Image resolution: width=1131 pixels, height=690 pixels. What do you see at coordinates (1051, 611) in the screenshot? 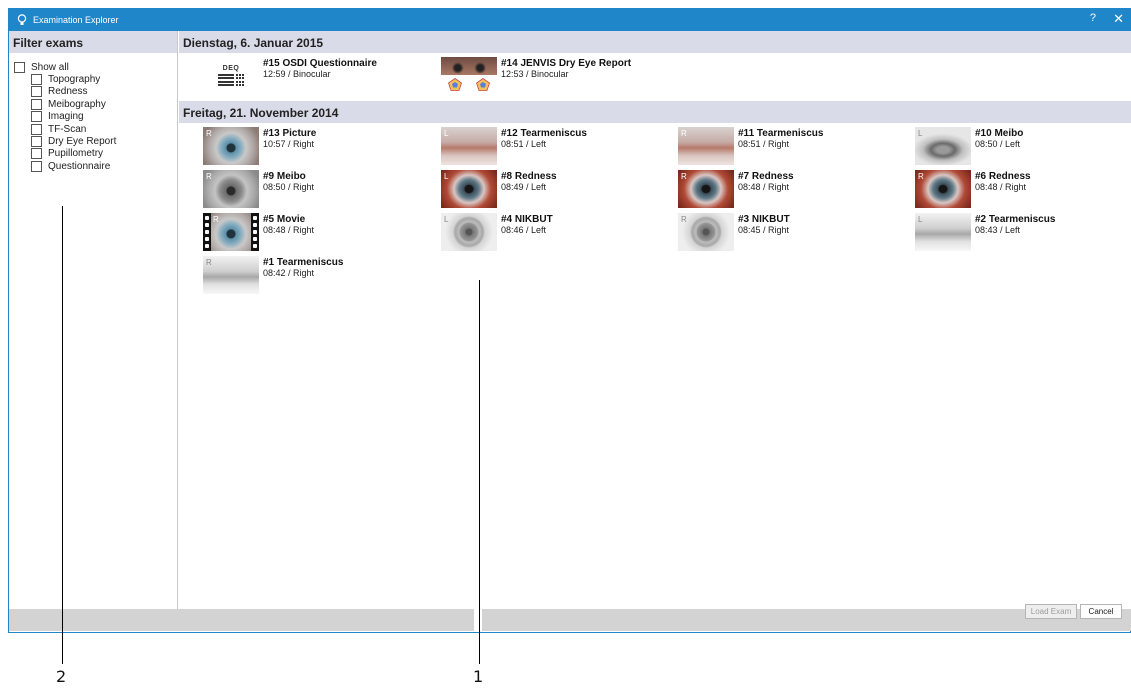
I see `load-exam-button: Load Exam` at bounding box center [1051, 611].